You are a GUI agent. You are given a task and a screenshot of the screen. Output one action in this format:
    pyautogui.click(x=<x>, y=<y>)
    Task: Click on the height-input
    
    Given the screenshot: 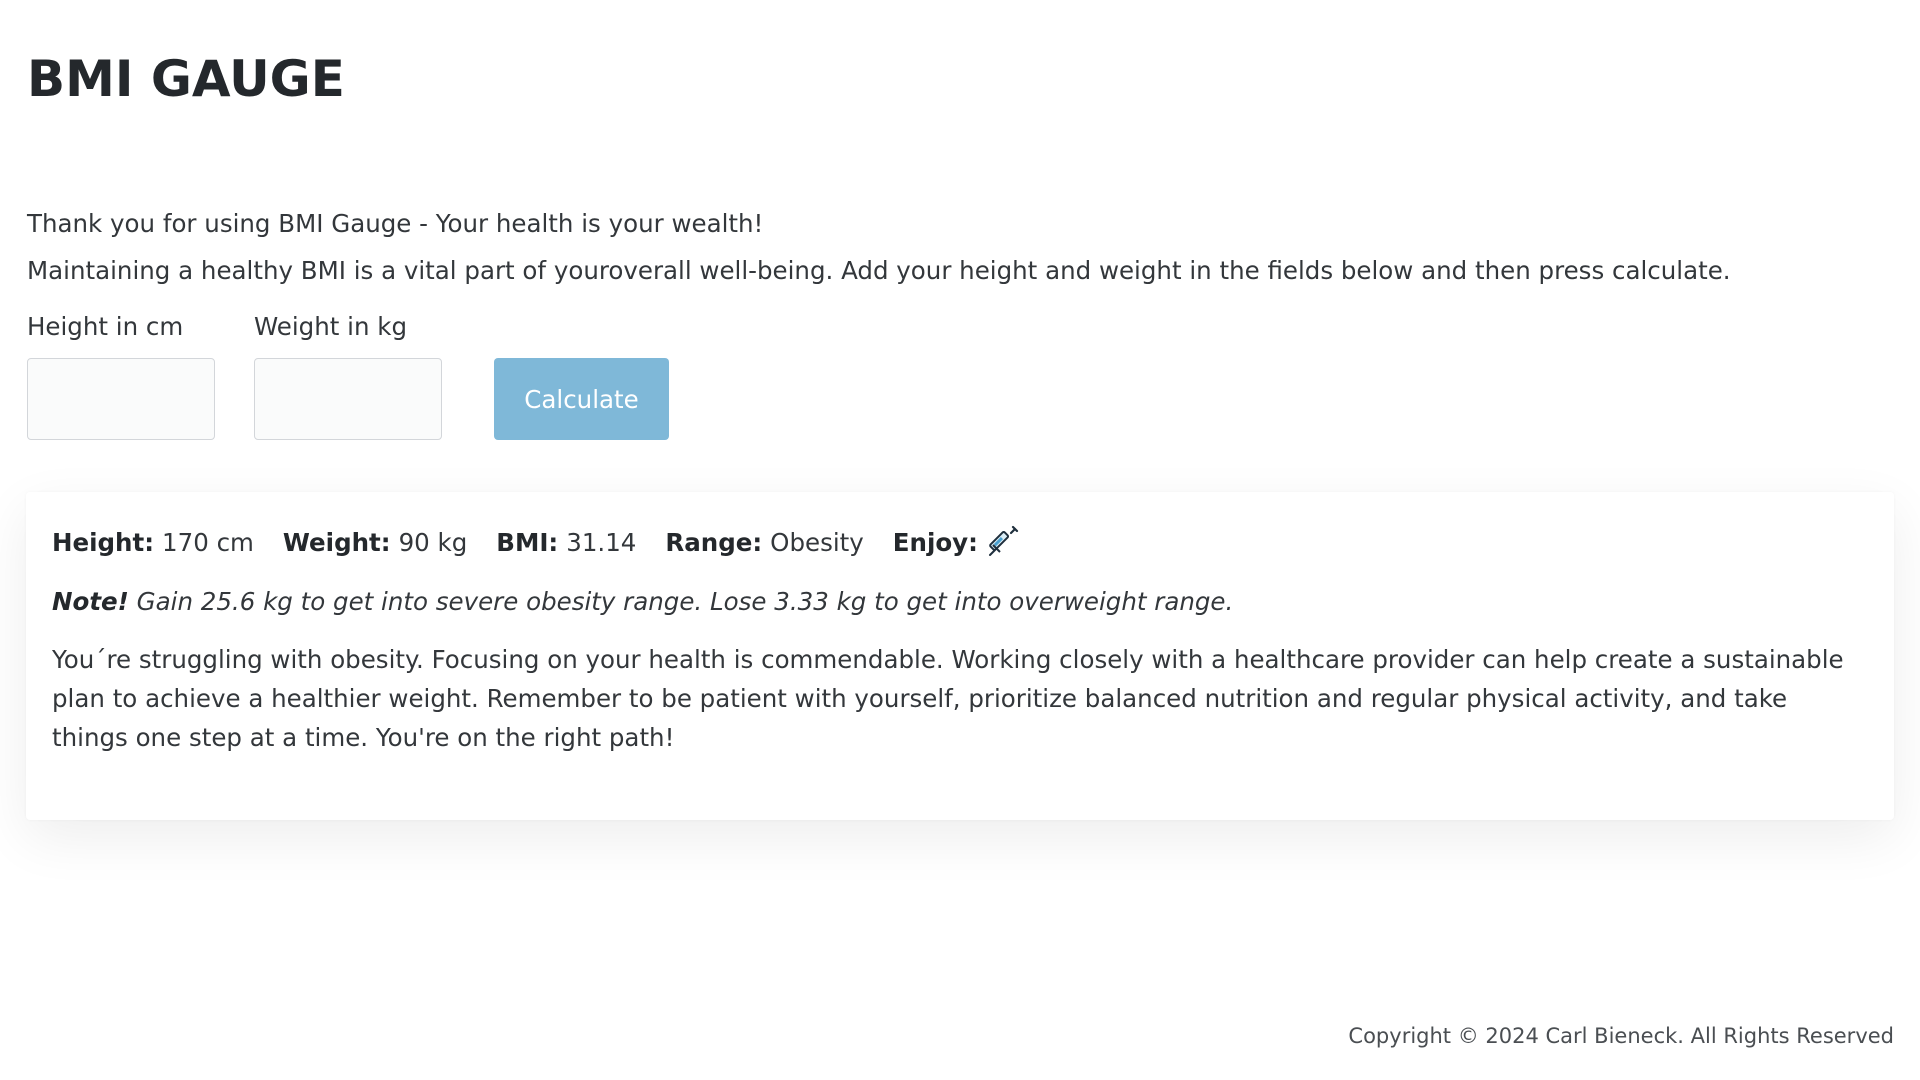 What is the action you would take?
    pyautogui.click(x=121, y=399)
    